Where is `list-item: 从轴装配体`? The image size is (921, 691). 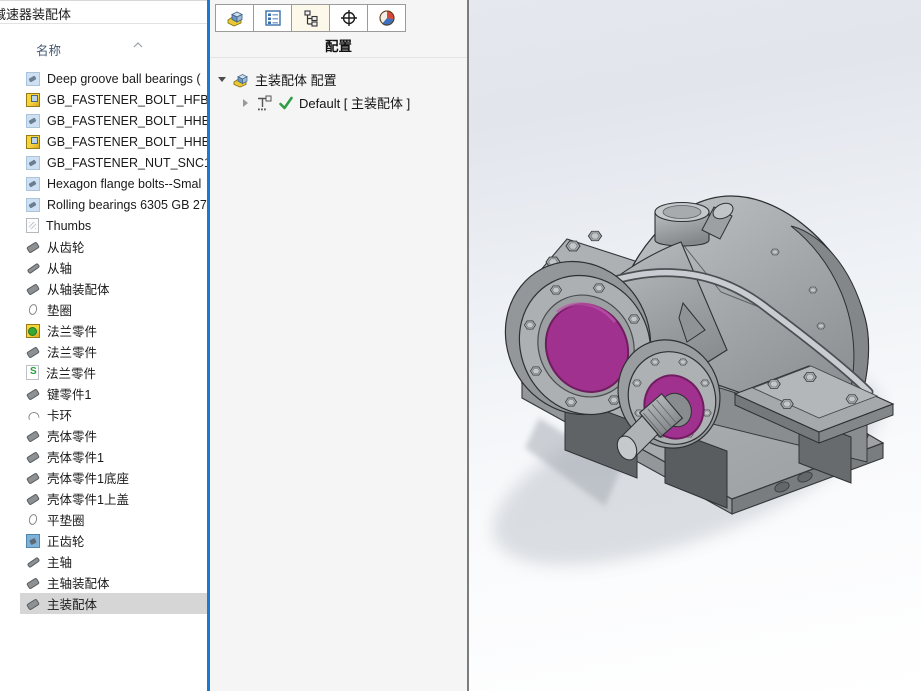 list-item: 从轴装配体 is located at coordinates (103, 288).